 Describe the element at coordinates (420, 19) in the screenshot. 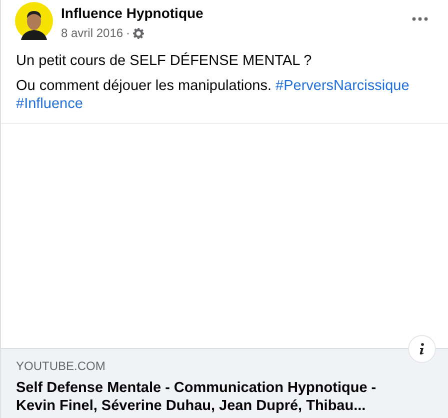

I see `more-options-icon` at that location.